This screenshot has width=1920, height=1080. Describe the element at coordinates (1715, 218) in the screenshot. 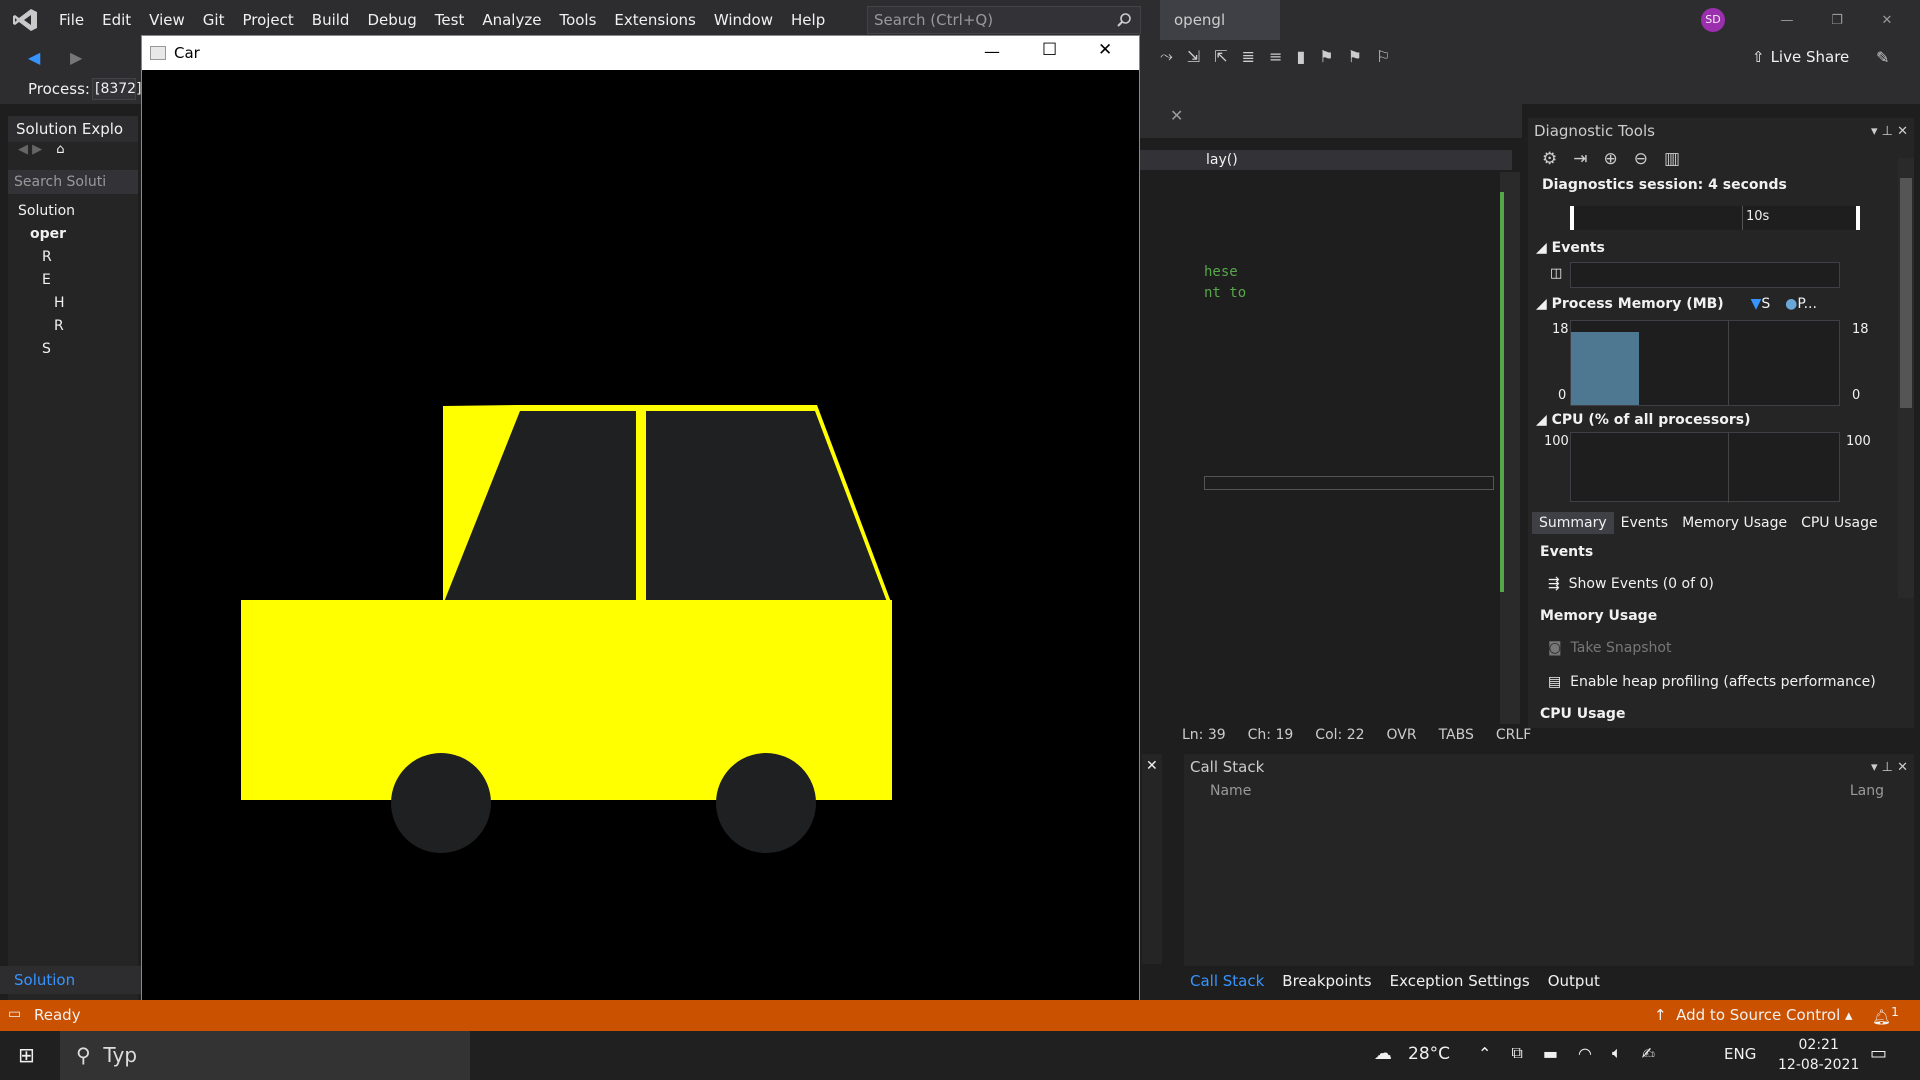

I see `timeline: 10s` at that location.